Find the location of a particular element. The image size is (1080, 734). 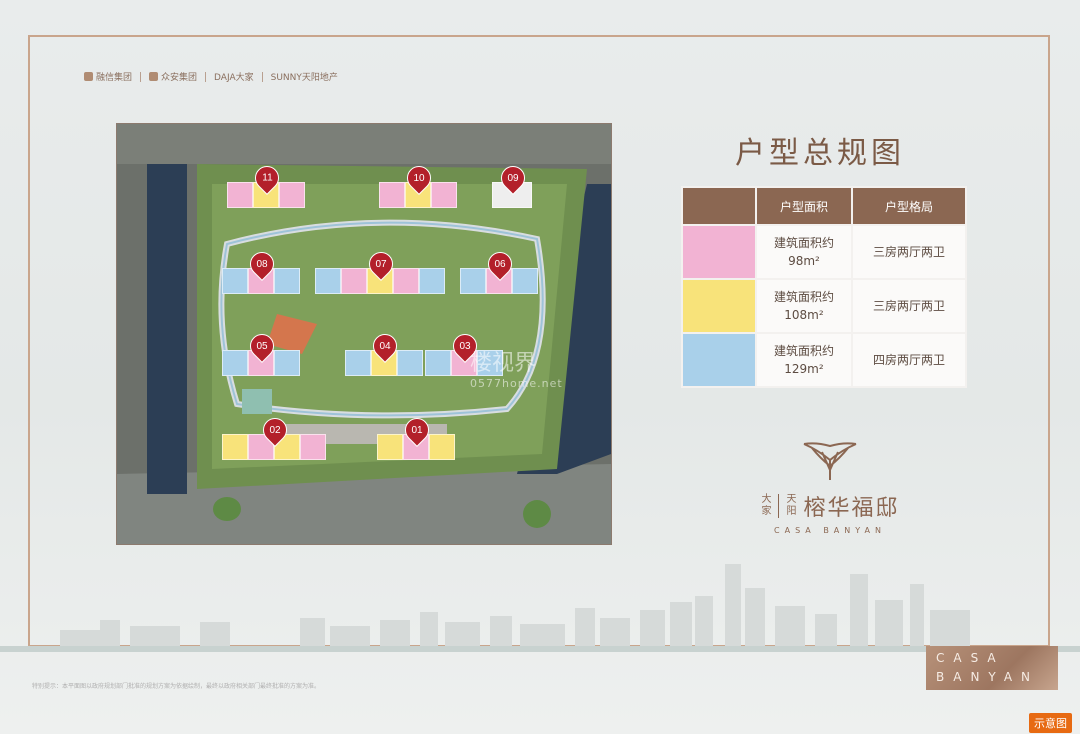

building-number: 09 is located at coordinates (513, 178).